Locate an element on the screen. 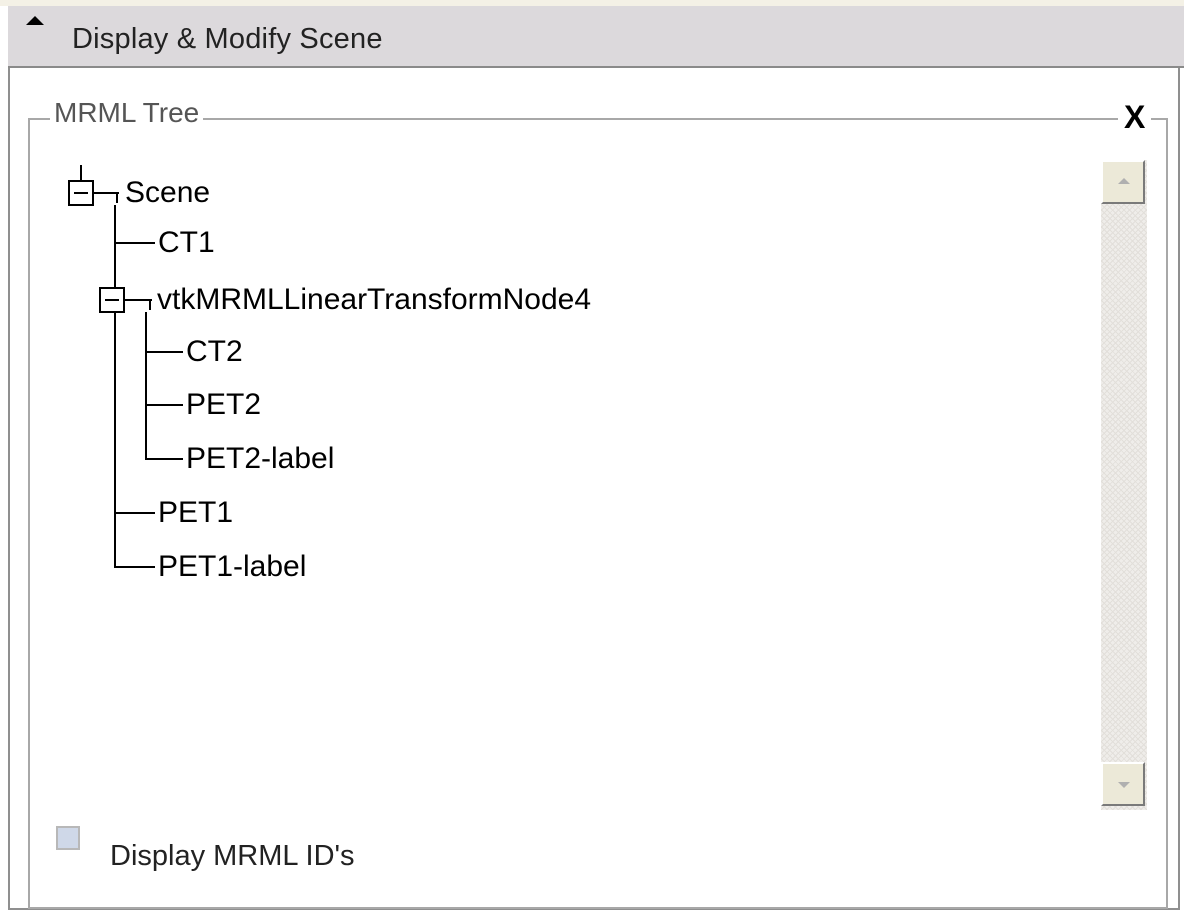  arrow-up-icon is located at coordinates (1124, 181).